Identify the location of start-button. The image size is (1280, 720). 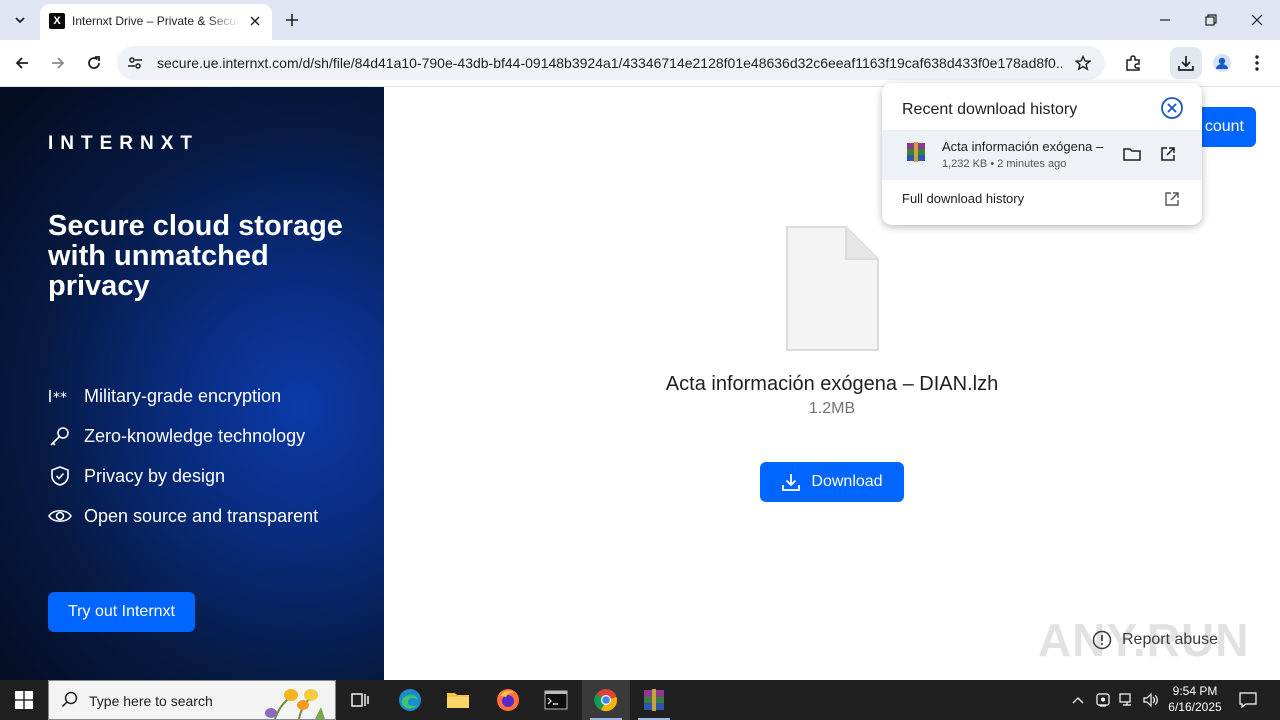
(24, 700).